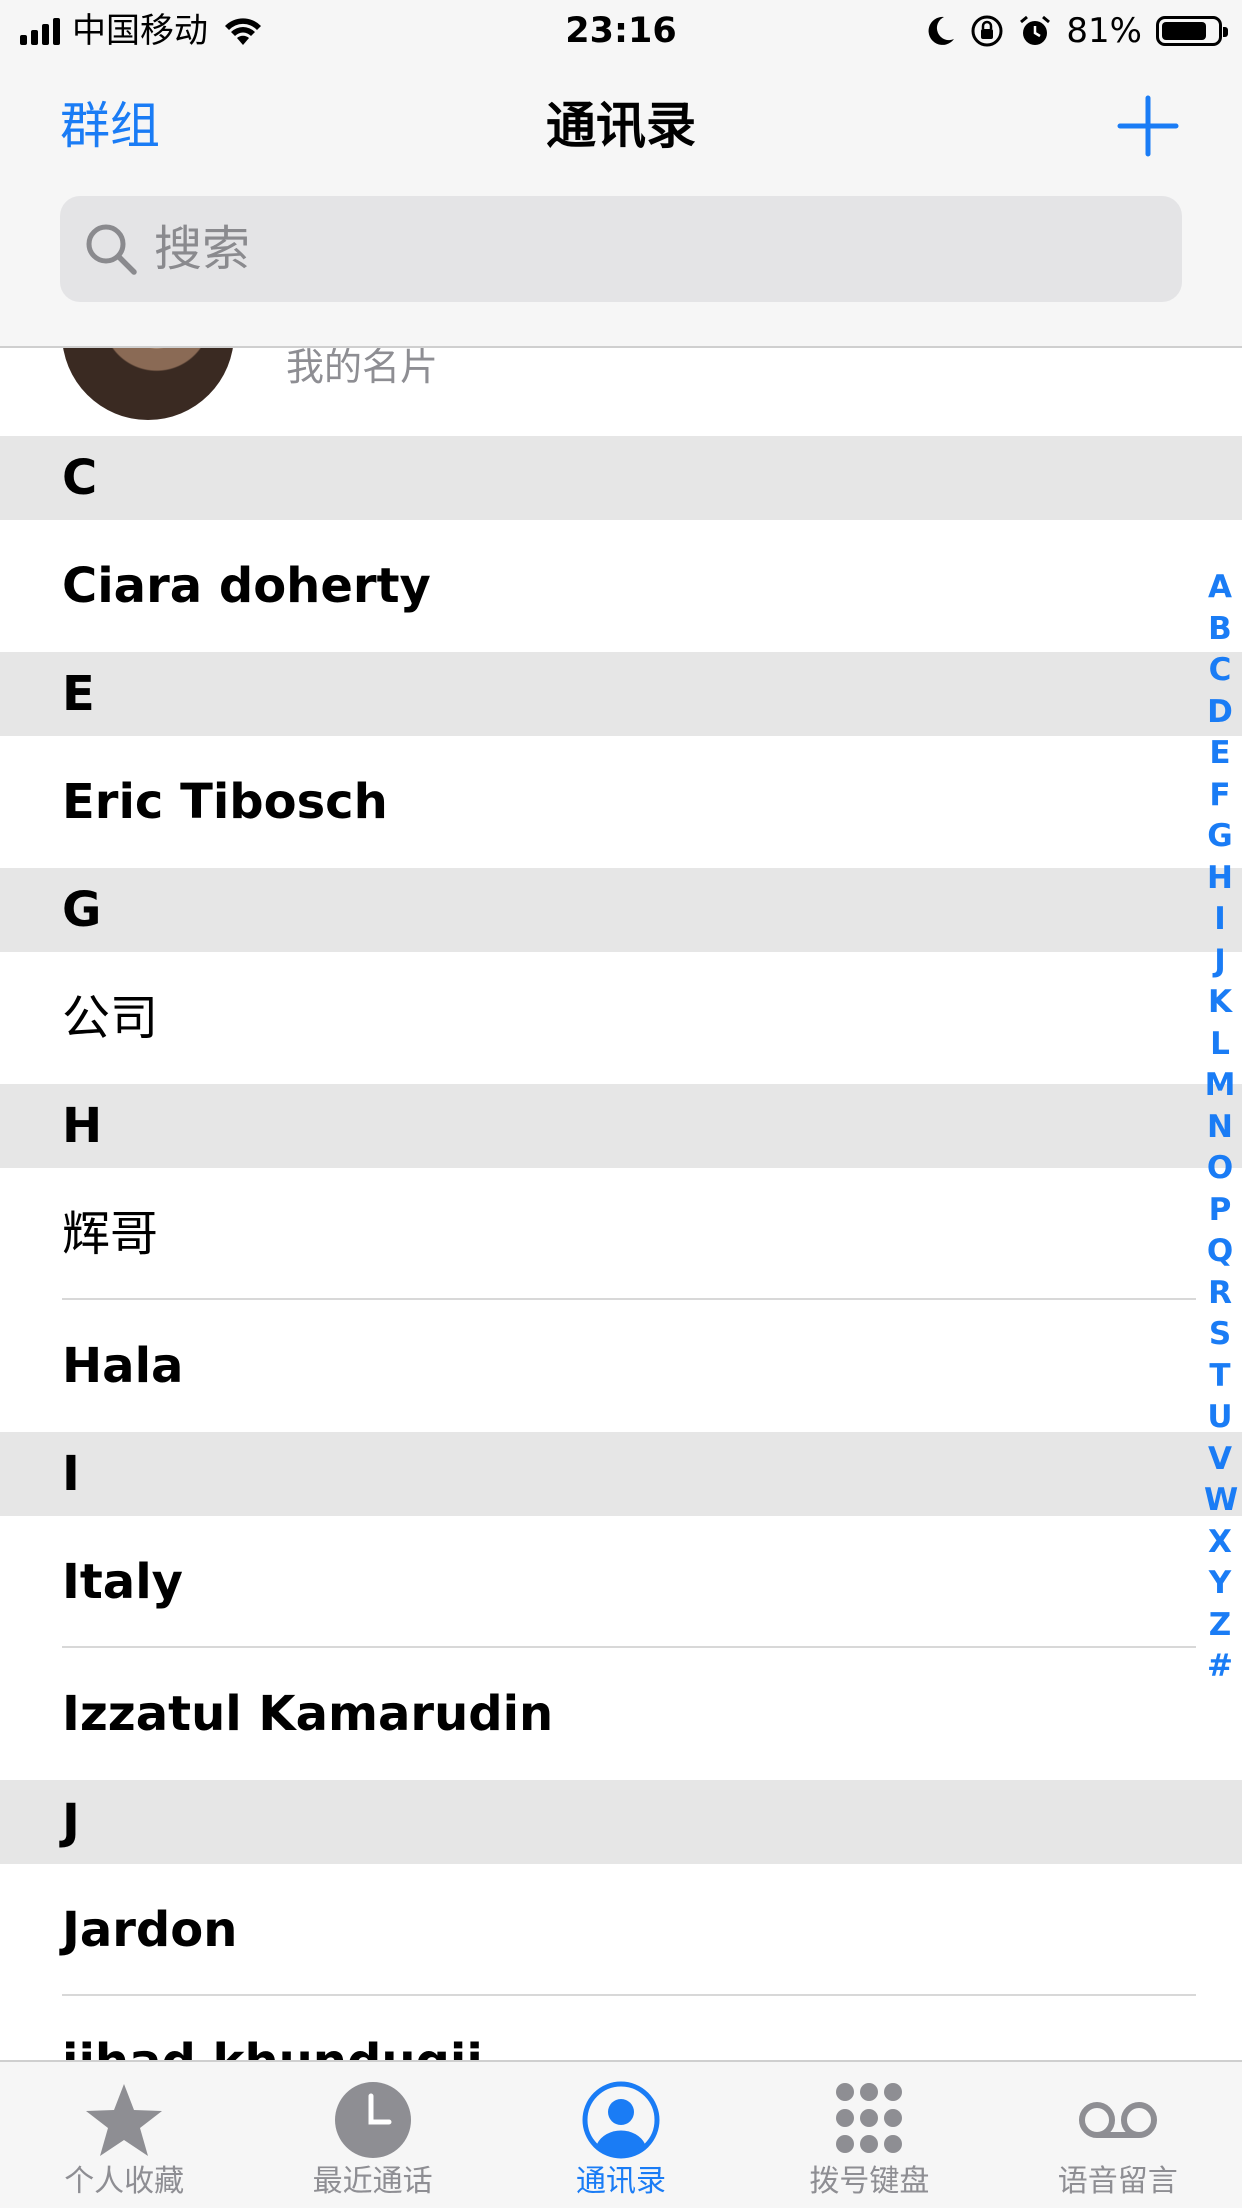  What do you see at coordinates (1220, 1252) in the screenshot?
I see `index-letter: Q` at bounding box center [1220, 1252].